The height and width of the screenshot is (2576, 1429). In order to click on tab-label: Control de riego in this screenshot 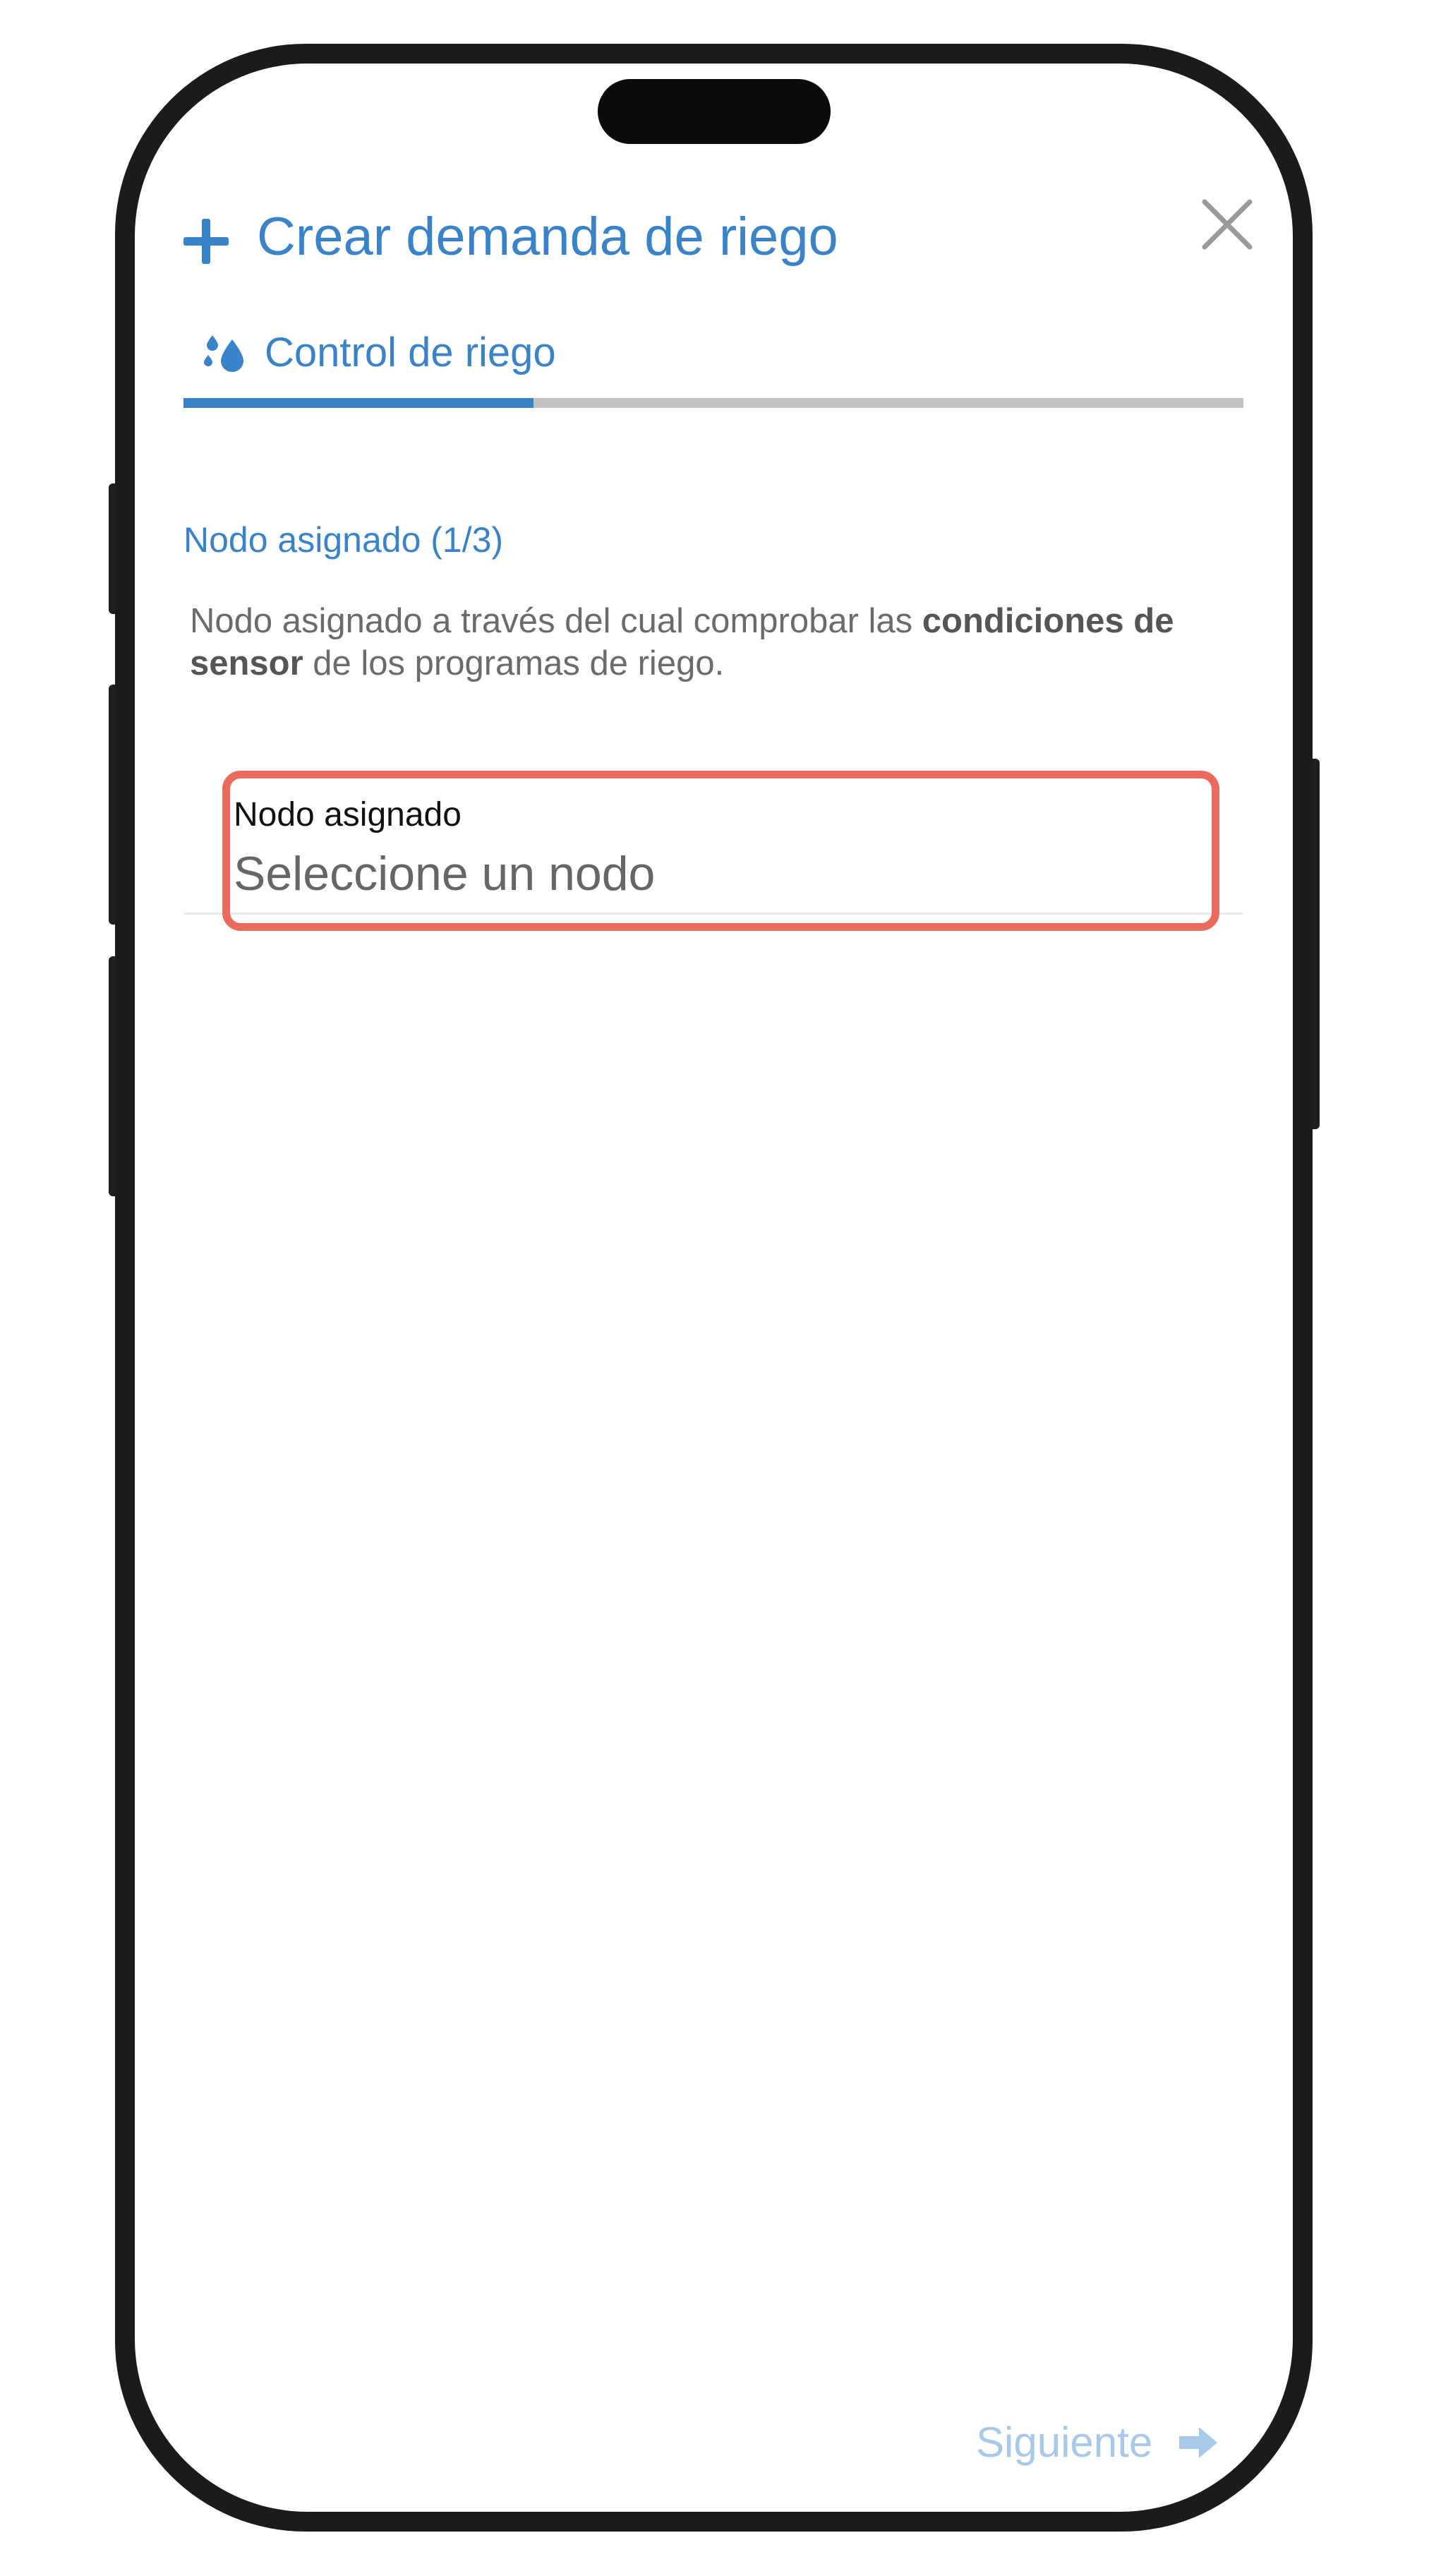, I will do `click(410, 352)`.